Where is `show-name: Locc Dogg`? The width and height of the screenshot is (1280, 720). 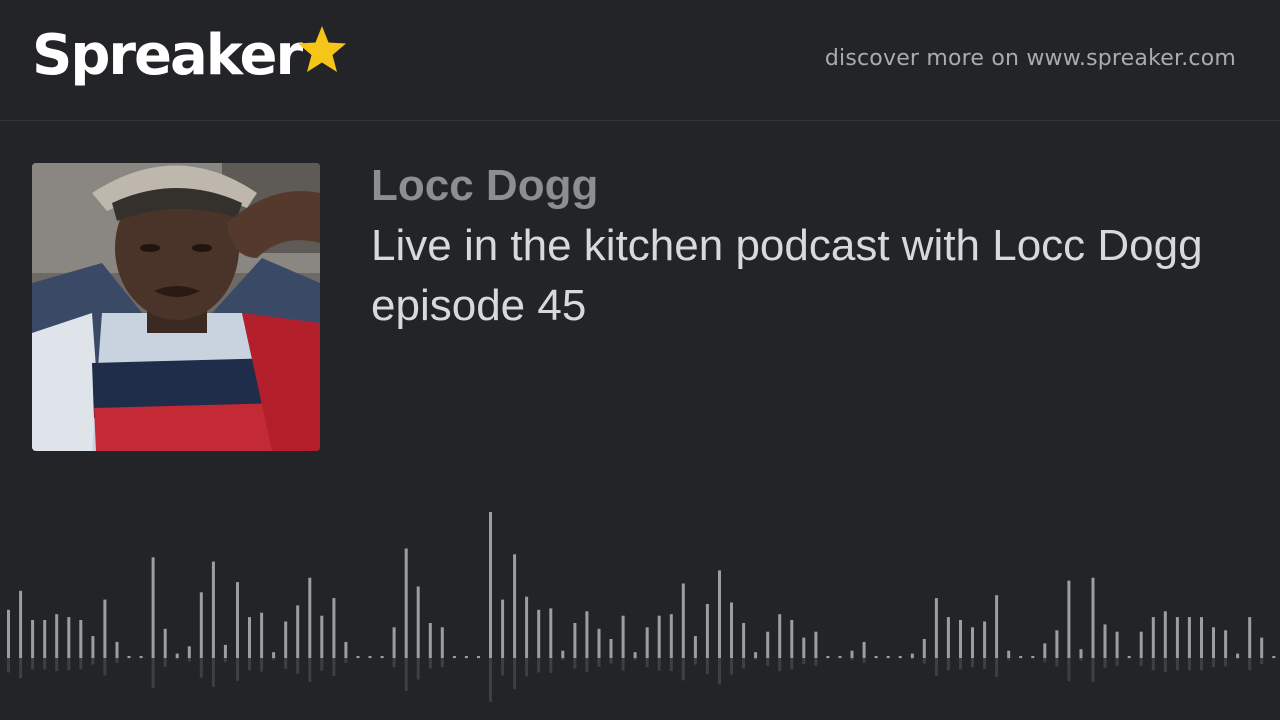 show-name: Locc Dogg is located at coordinates (484, 186).